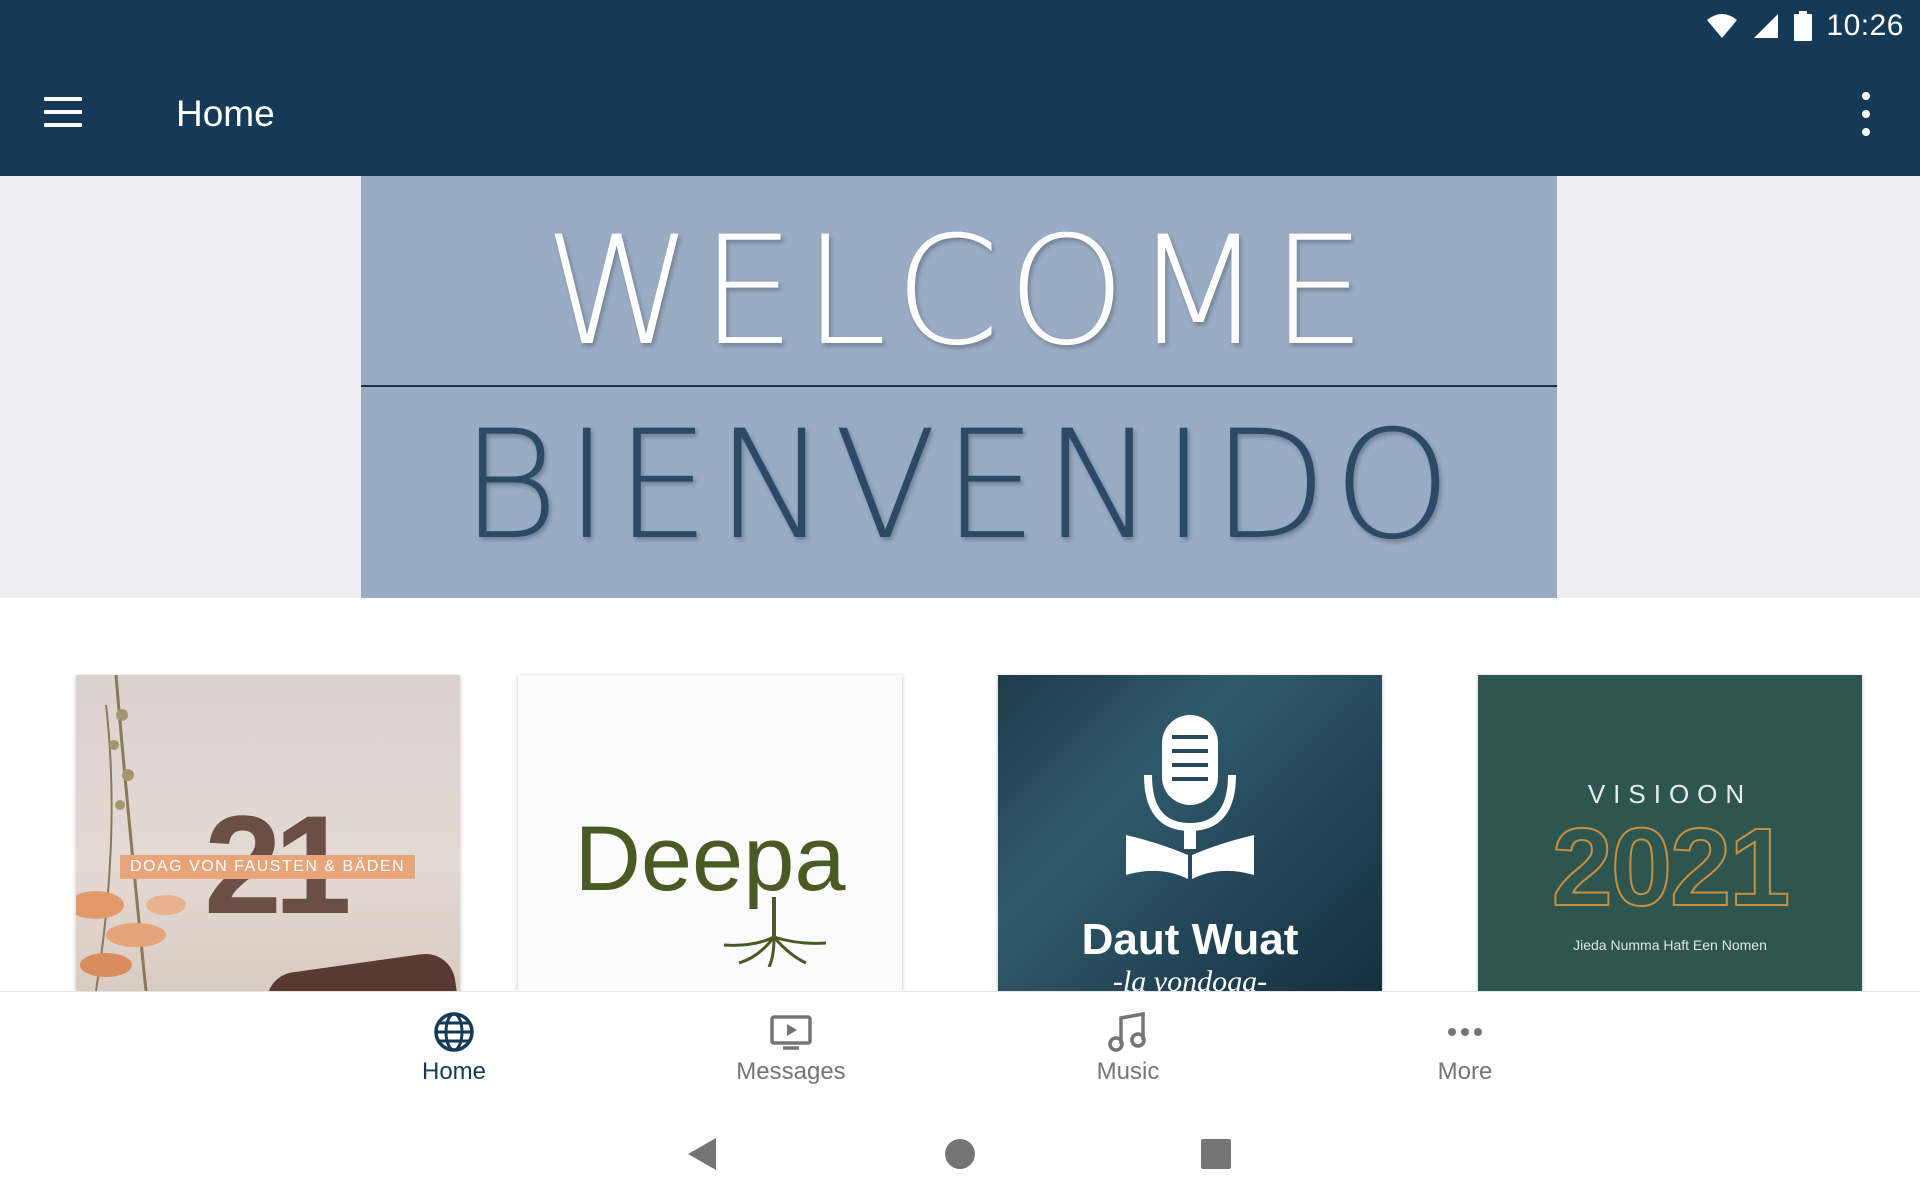  Describe the element at coordinates (1127, 1031) in the screenshot. I see `music-note-icon` at that location.